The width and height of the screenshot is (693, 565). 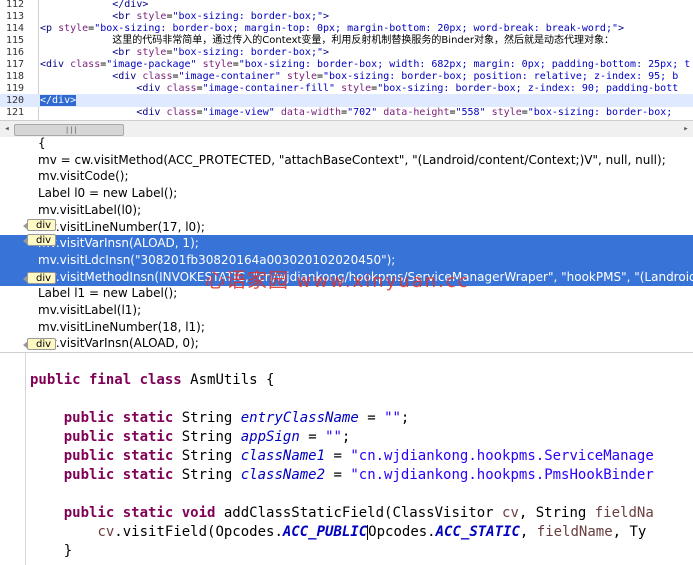 I want to click on code-token: "image-view", so click(x=241, y=112).